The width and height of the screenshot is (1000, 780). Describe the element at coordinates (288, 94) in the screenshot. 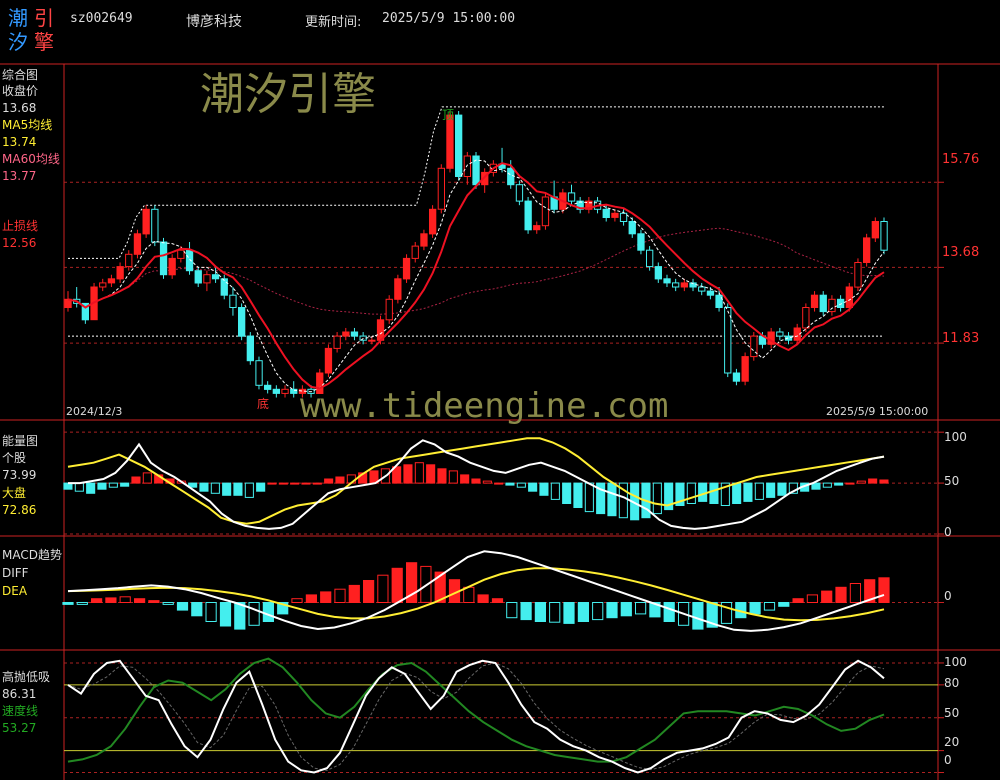

I see `watermark-brand: 潮汐引擎` at that location.